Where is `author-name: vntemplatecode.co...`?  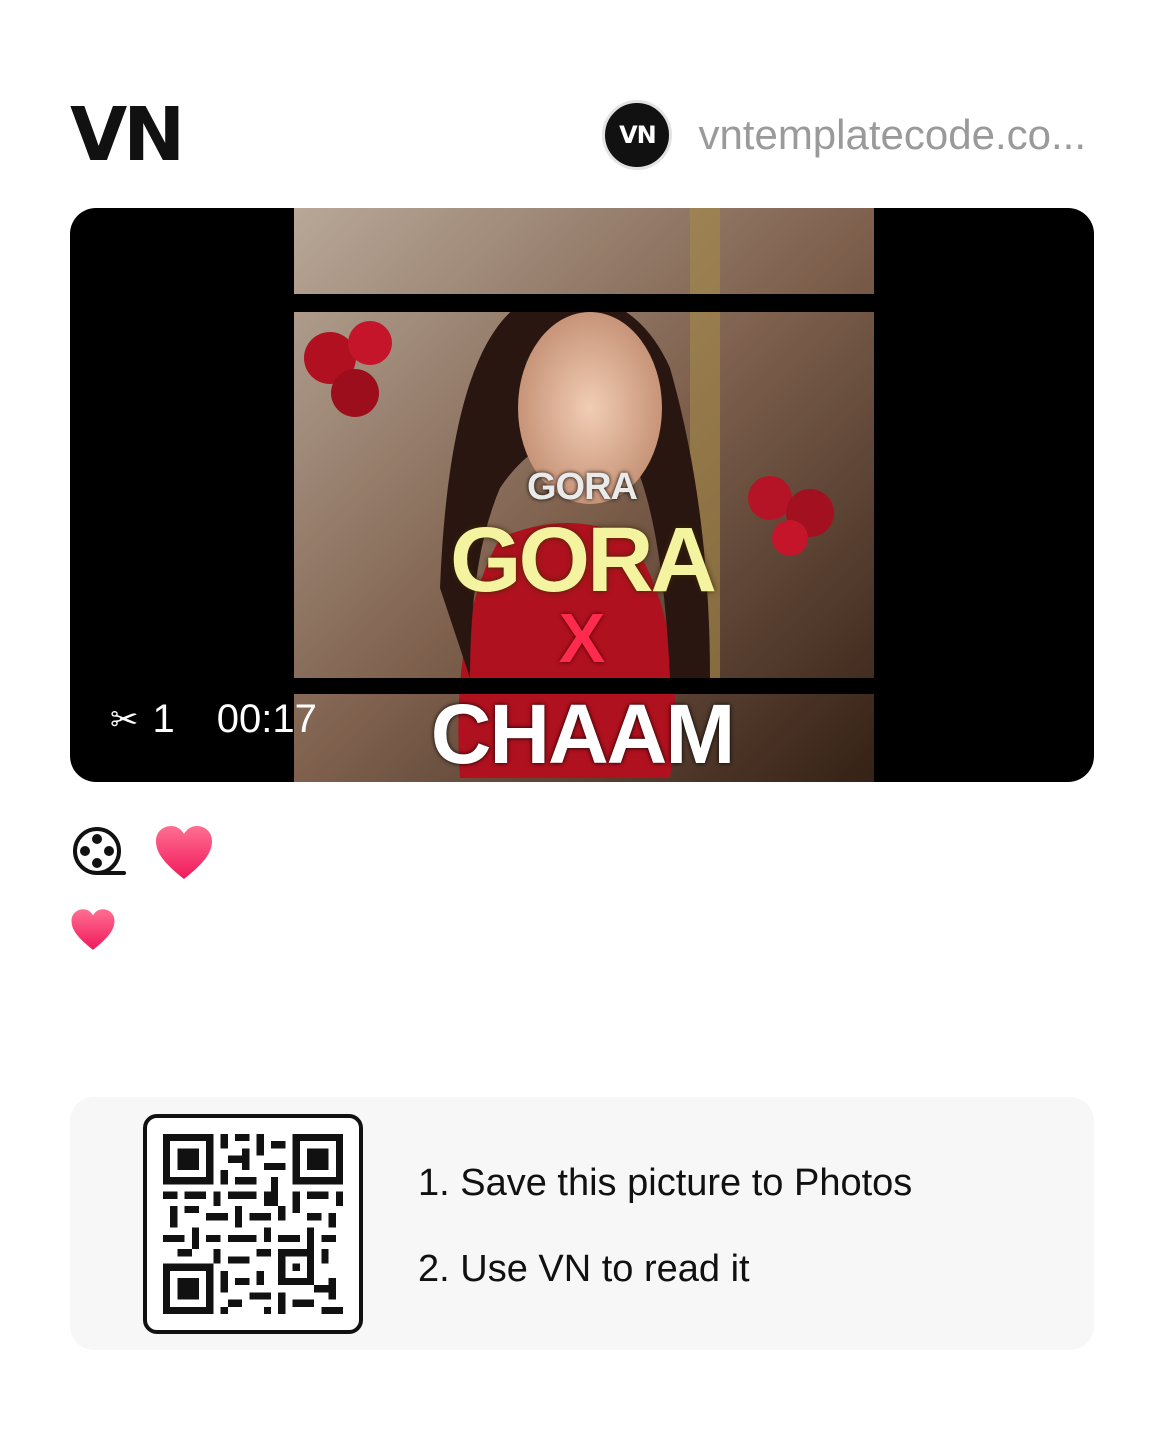 author-name: vntemplatecode.co... is located at coordinates (892, 135).